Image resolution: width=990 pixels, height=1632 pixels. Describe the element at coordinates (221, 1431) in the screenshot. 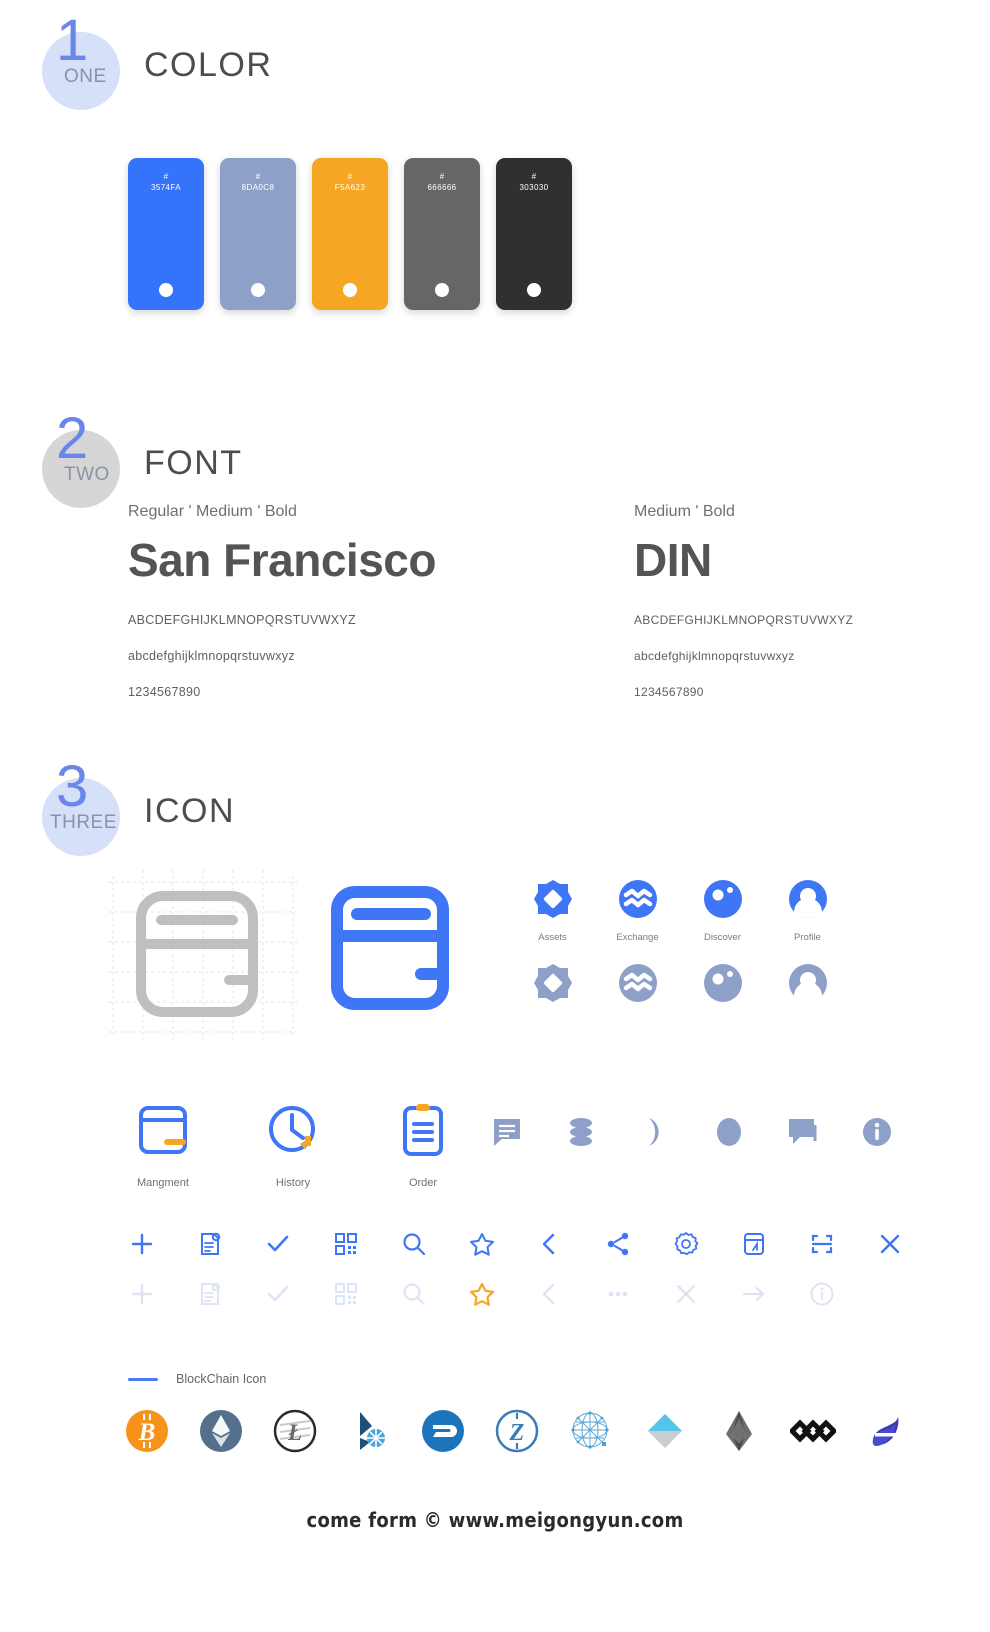

I see `ethereum-icon` at that location.